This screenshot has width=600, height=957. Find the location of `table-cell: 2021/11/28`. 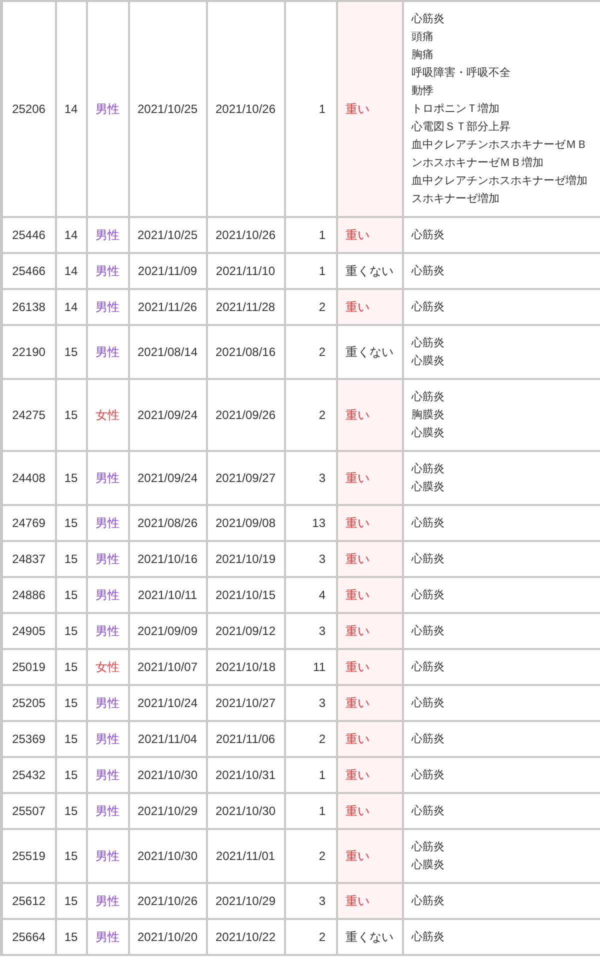

table-cell: 2021/11/28 is located at coordinates (245, 307).